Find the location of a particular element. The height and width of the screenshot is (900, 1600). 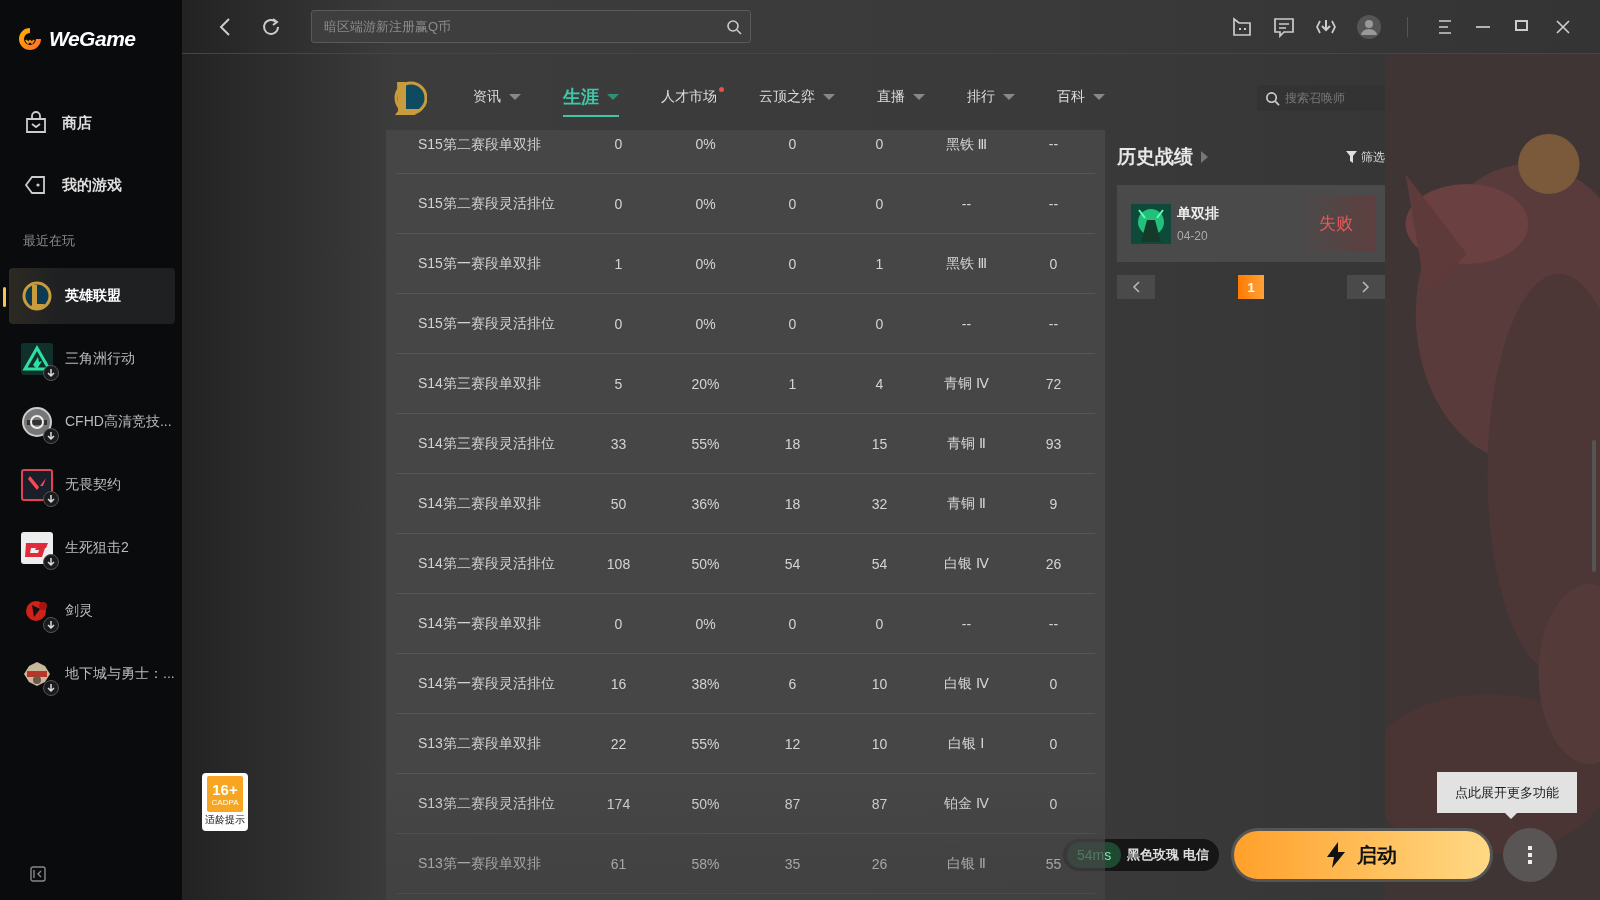

sidebar-nav-item: 我的游戏 is located at coordinates (99, 185).